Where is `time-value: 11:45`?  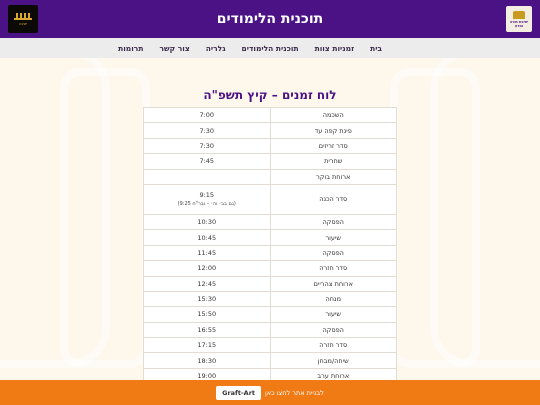 time-value: 11:45 is located at coordinates (207, 252).